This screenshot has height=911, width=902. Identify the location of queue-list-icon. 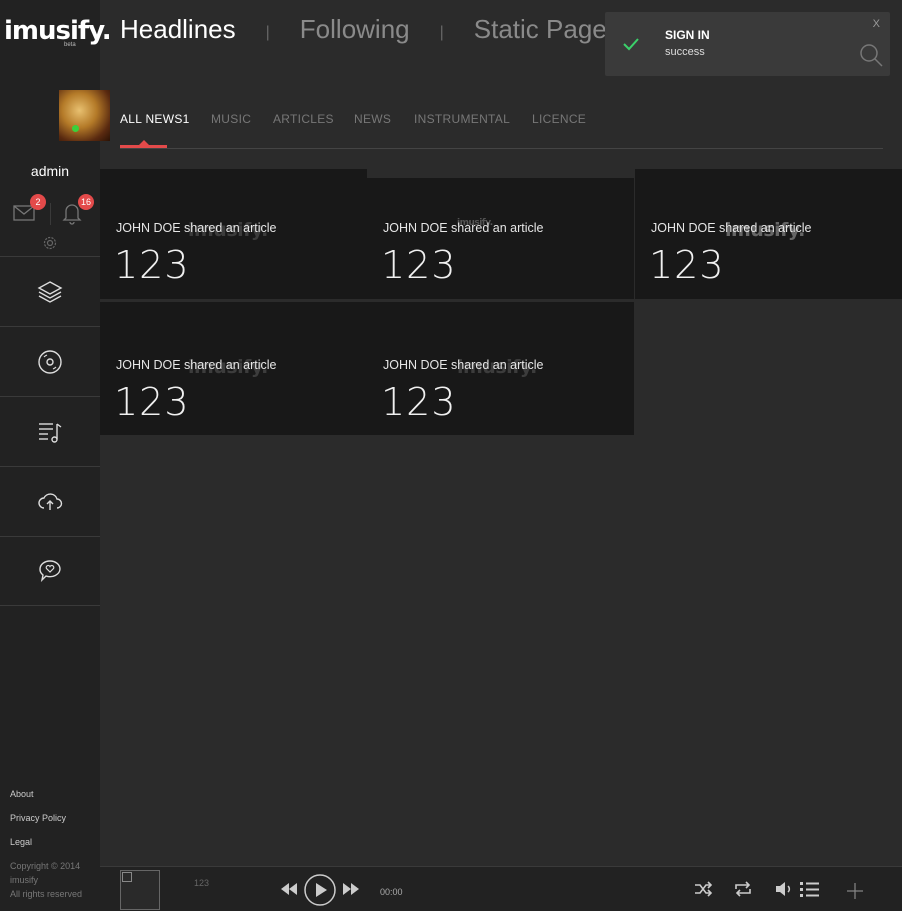
(809, 889).